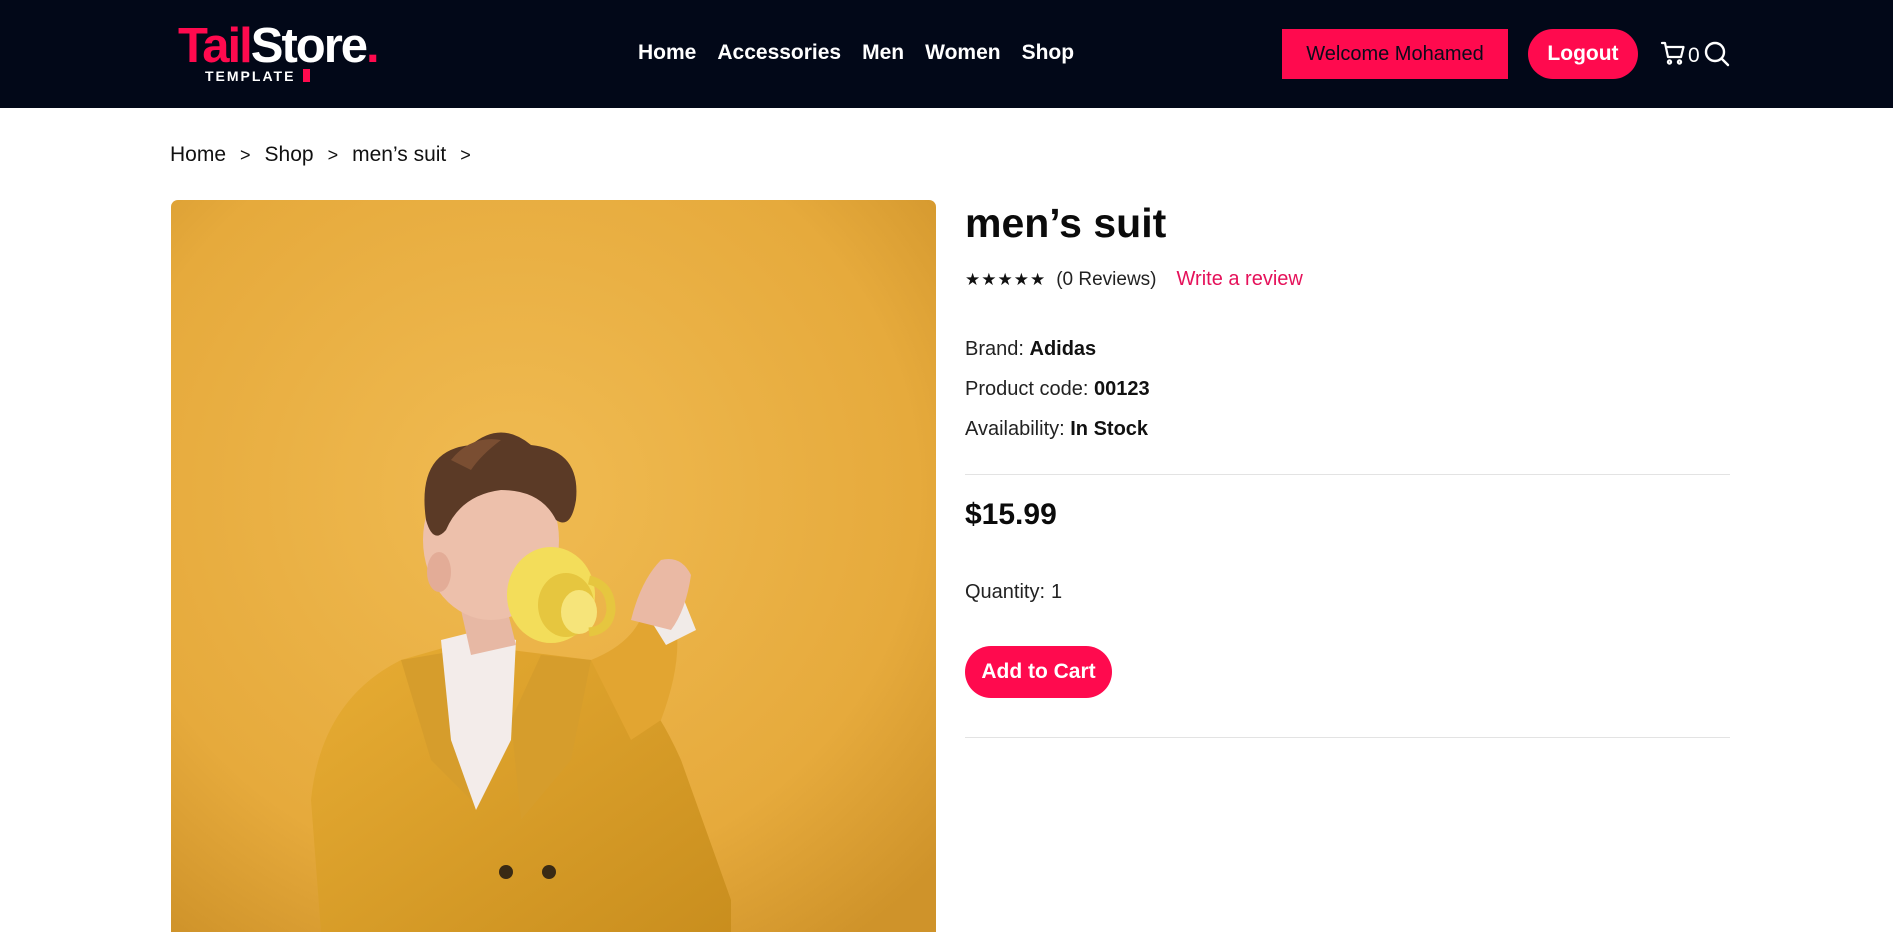 The height and width of the screenshot is (932, 1893). Describe the element at coordinates (1717, 56) in the screenshot. I see `search-icon` at that location.